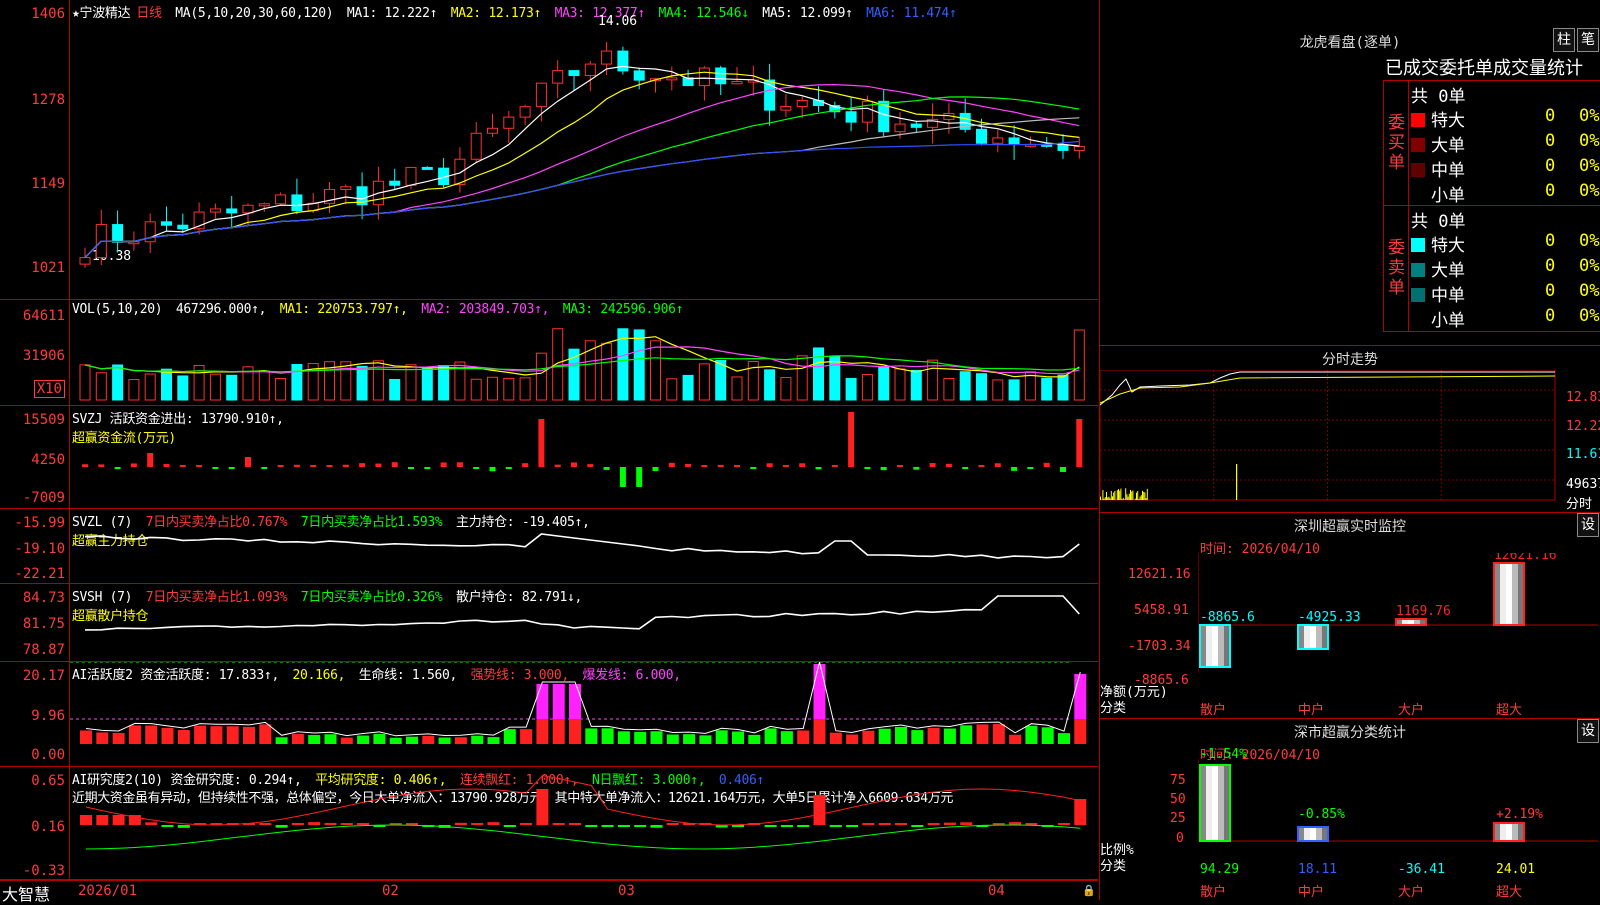 The width and height of the screenshot is (1600, 905). What do you see at coordinates (583, 352) in the screenshot?
I see `volume-chart` at bounding box center [583, 352].